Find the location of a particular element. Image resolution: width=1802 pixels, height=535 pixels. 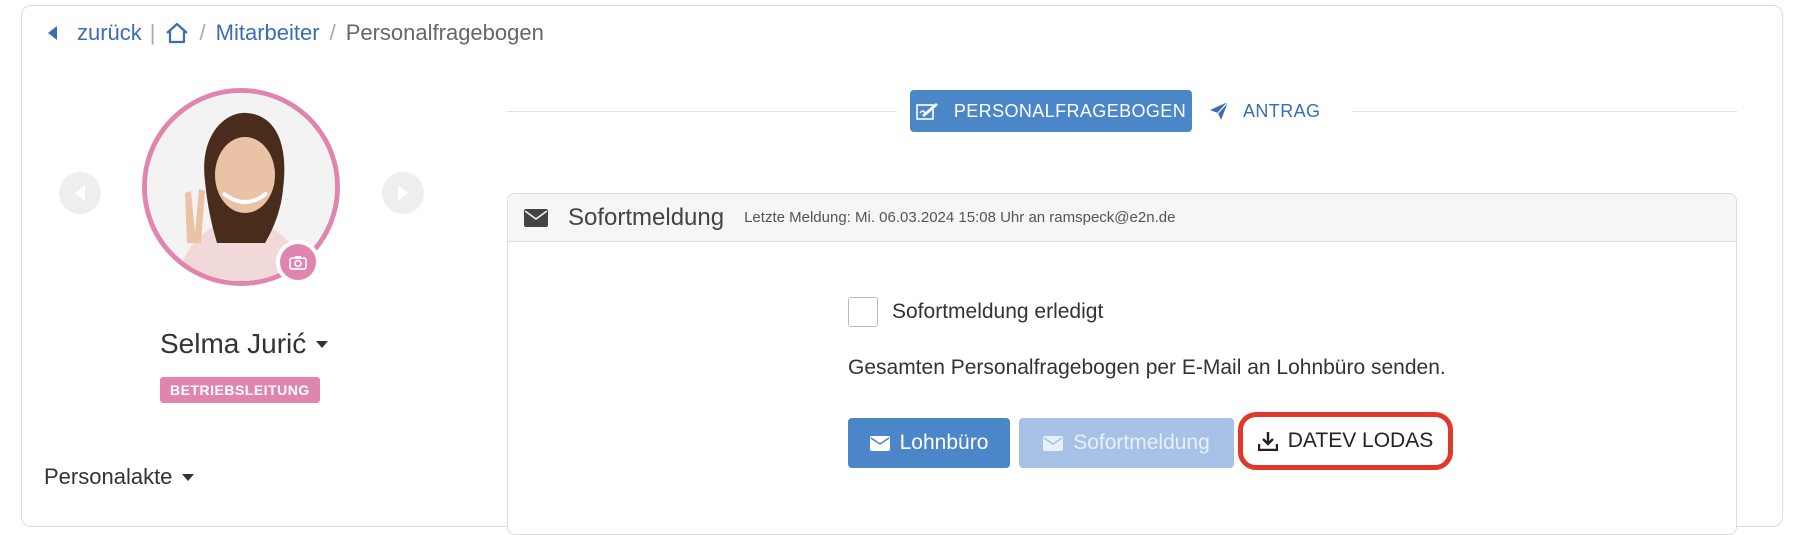

sofortmeldung-button: Sofortmeldung is located at coordinates (1126, 443).